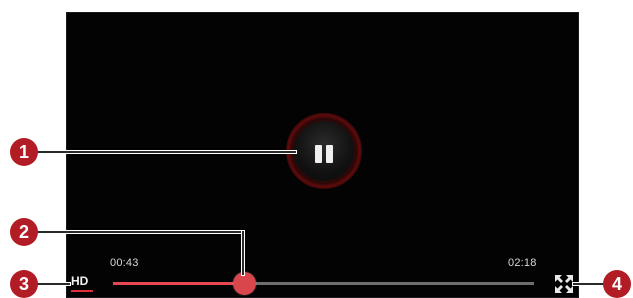  What do you see at coordinates (24, 152) in the screenshot?
I see `callout-1-marker: 1` at bounding box center [24, 152].